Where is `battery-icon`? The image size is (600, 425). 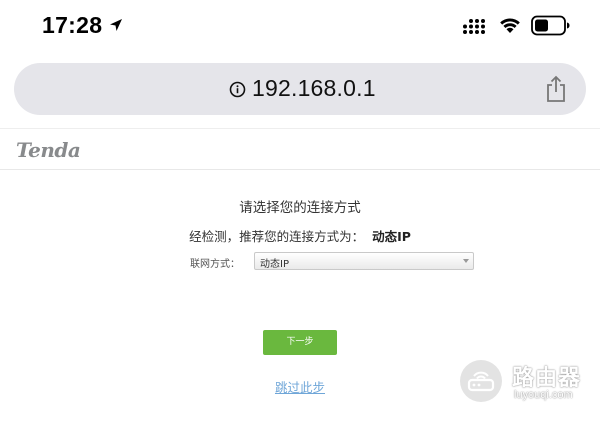
battery-icon is located at coordinates (550, 25).